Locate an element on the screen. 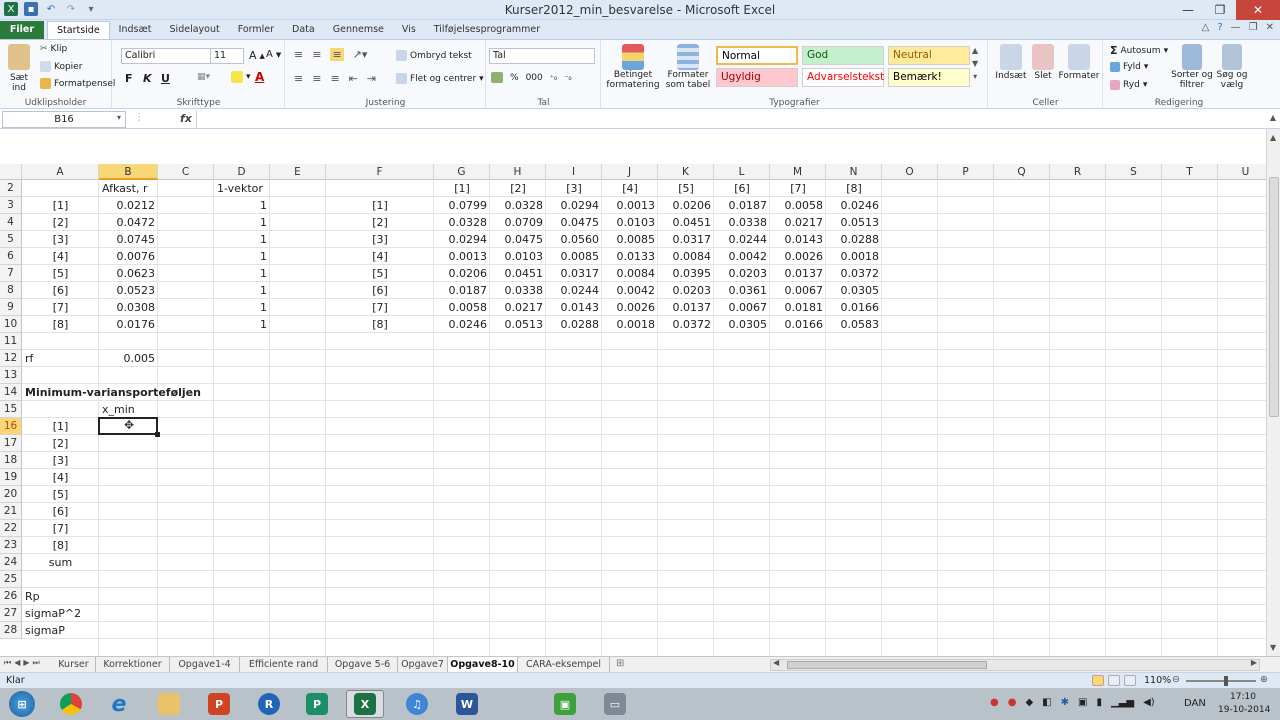 The width and height of the screenshot is (1280, 720). language-indicator: DAN is located at coordinates (1195, 703).